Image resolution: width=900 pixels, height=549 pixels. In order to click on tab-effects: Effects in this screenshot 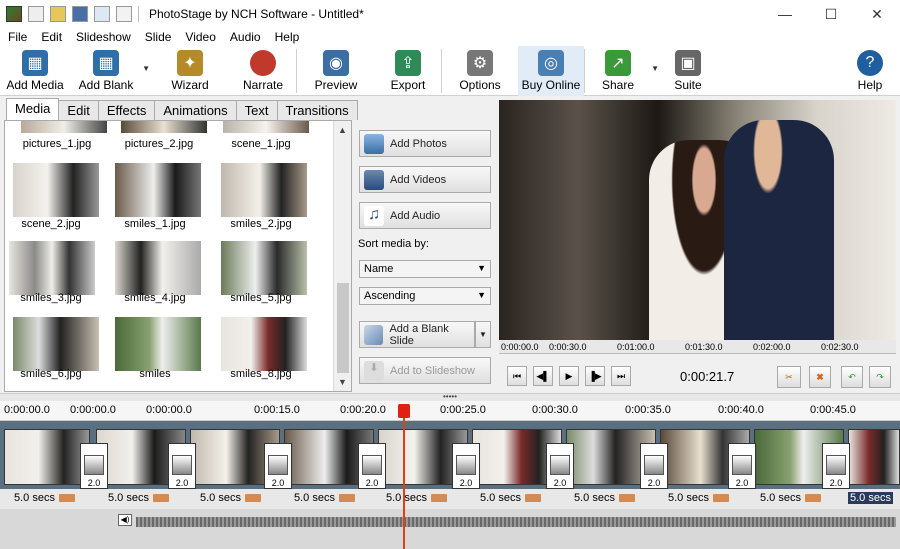, I will do `click(126, 110)`.